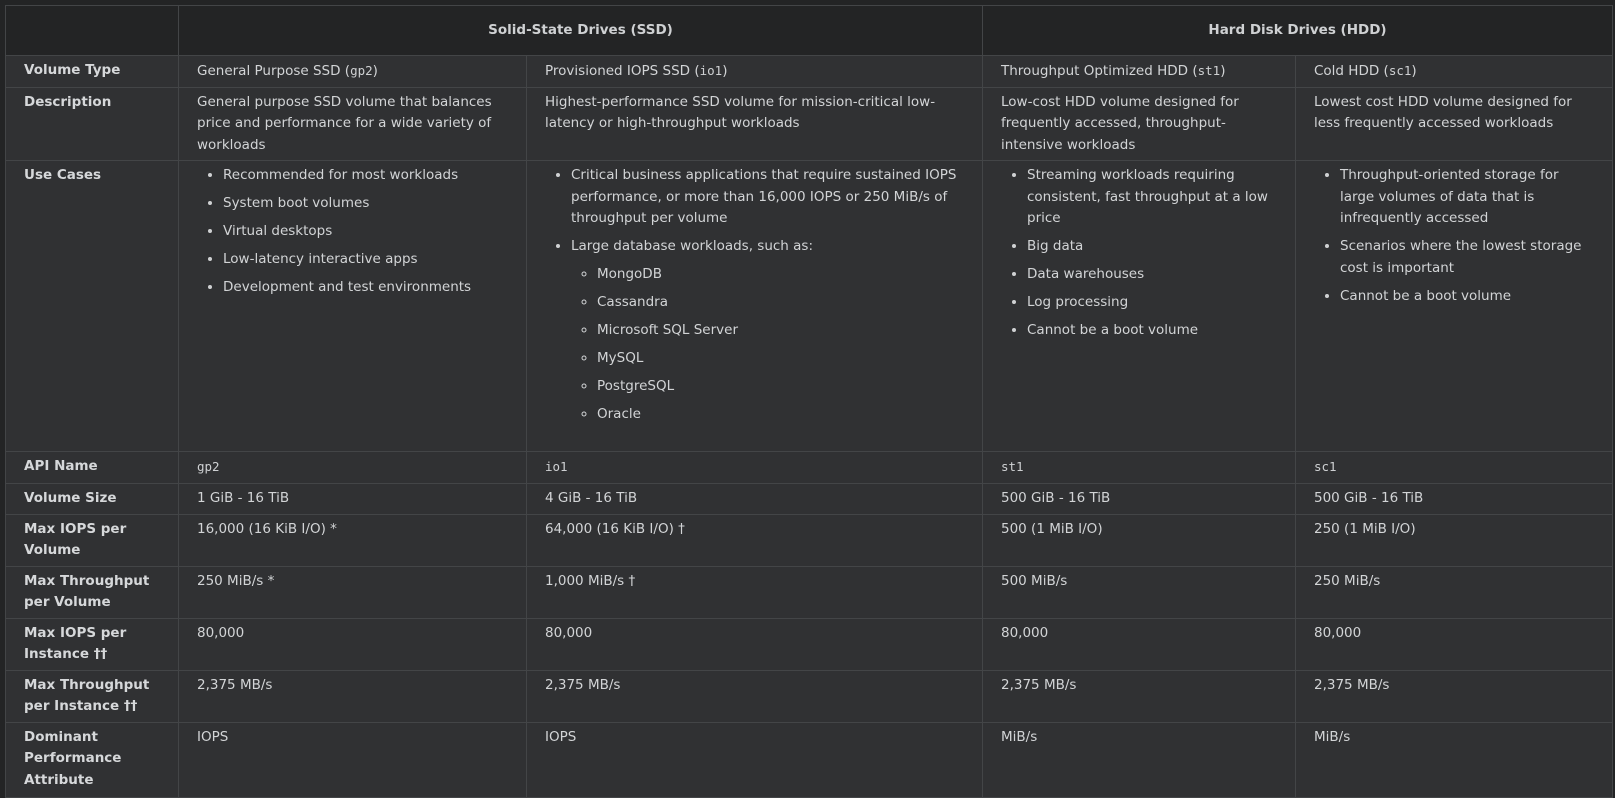 This screenshot has width=1615, height=798. Describe the element at coordinates (754, 498) in the screenshot. I see `cell-io1: 4 GiB - 16 TiB` at that location.